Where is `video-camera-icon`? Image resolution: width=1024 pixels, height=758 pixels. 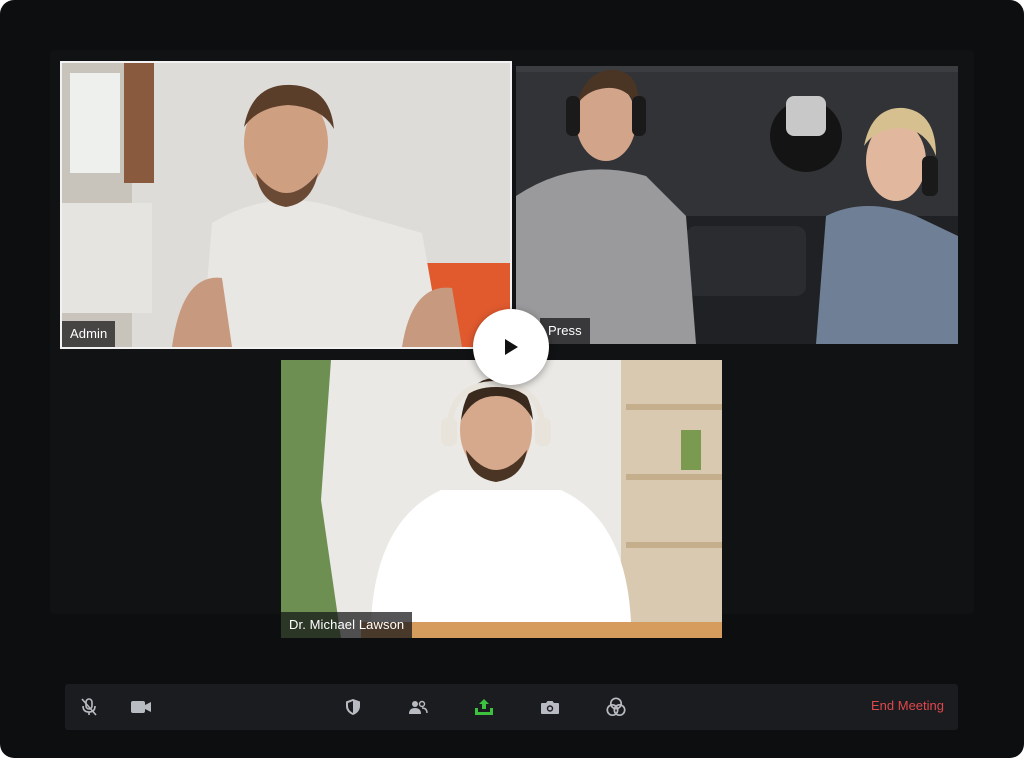 video-camera-icon is located at coordinates (141, 707).